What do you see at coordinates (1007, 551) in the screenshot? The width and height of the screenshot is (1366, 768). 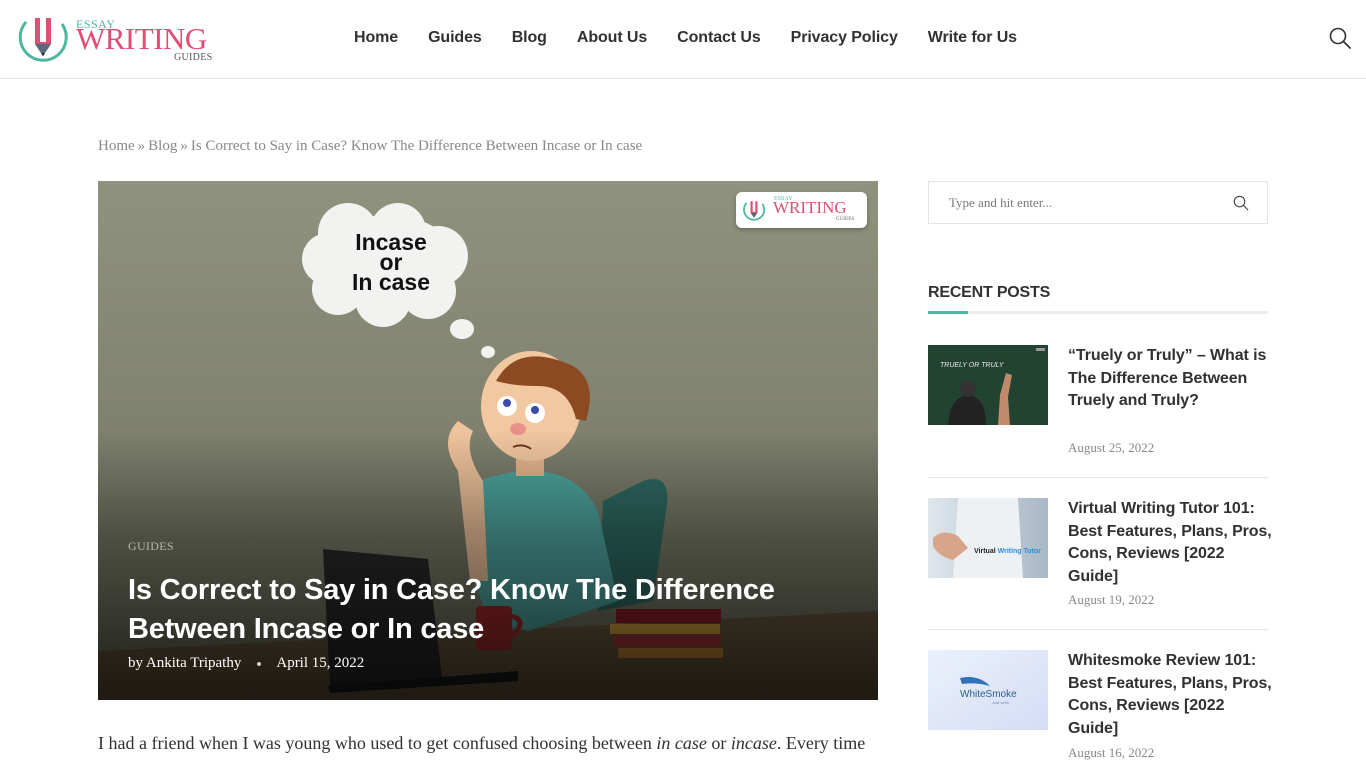 I see `thumb-text: Virtual Writing Tutor` at bounding box center [1007, 551].